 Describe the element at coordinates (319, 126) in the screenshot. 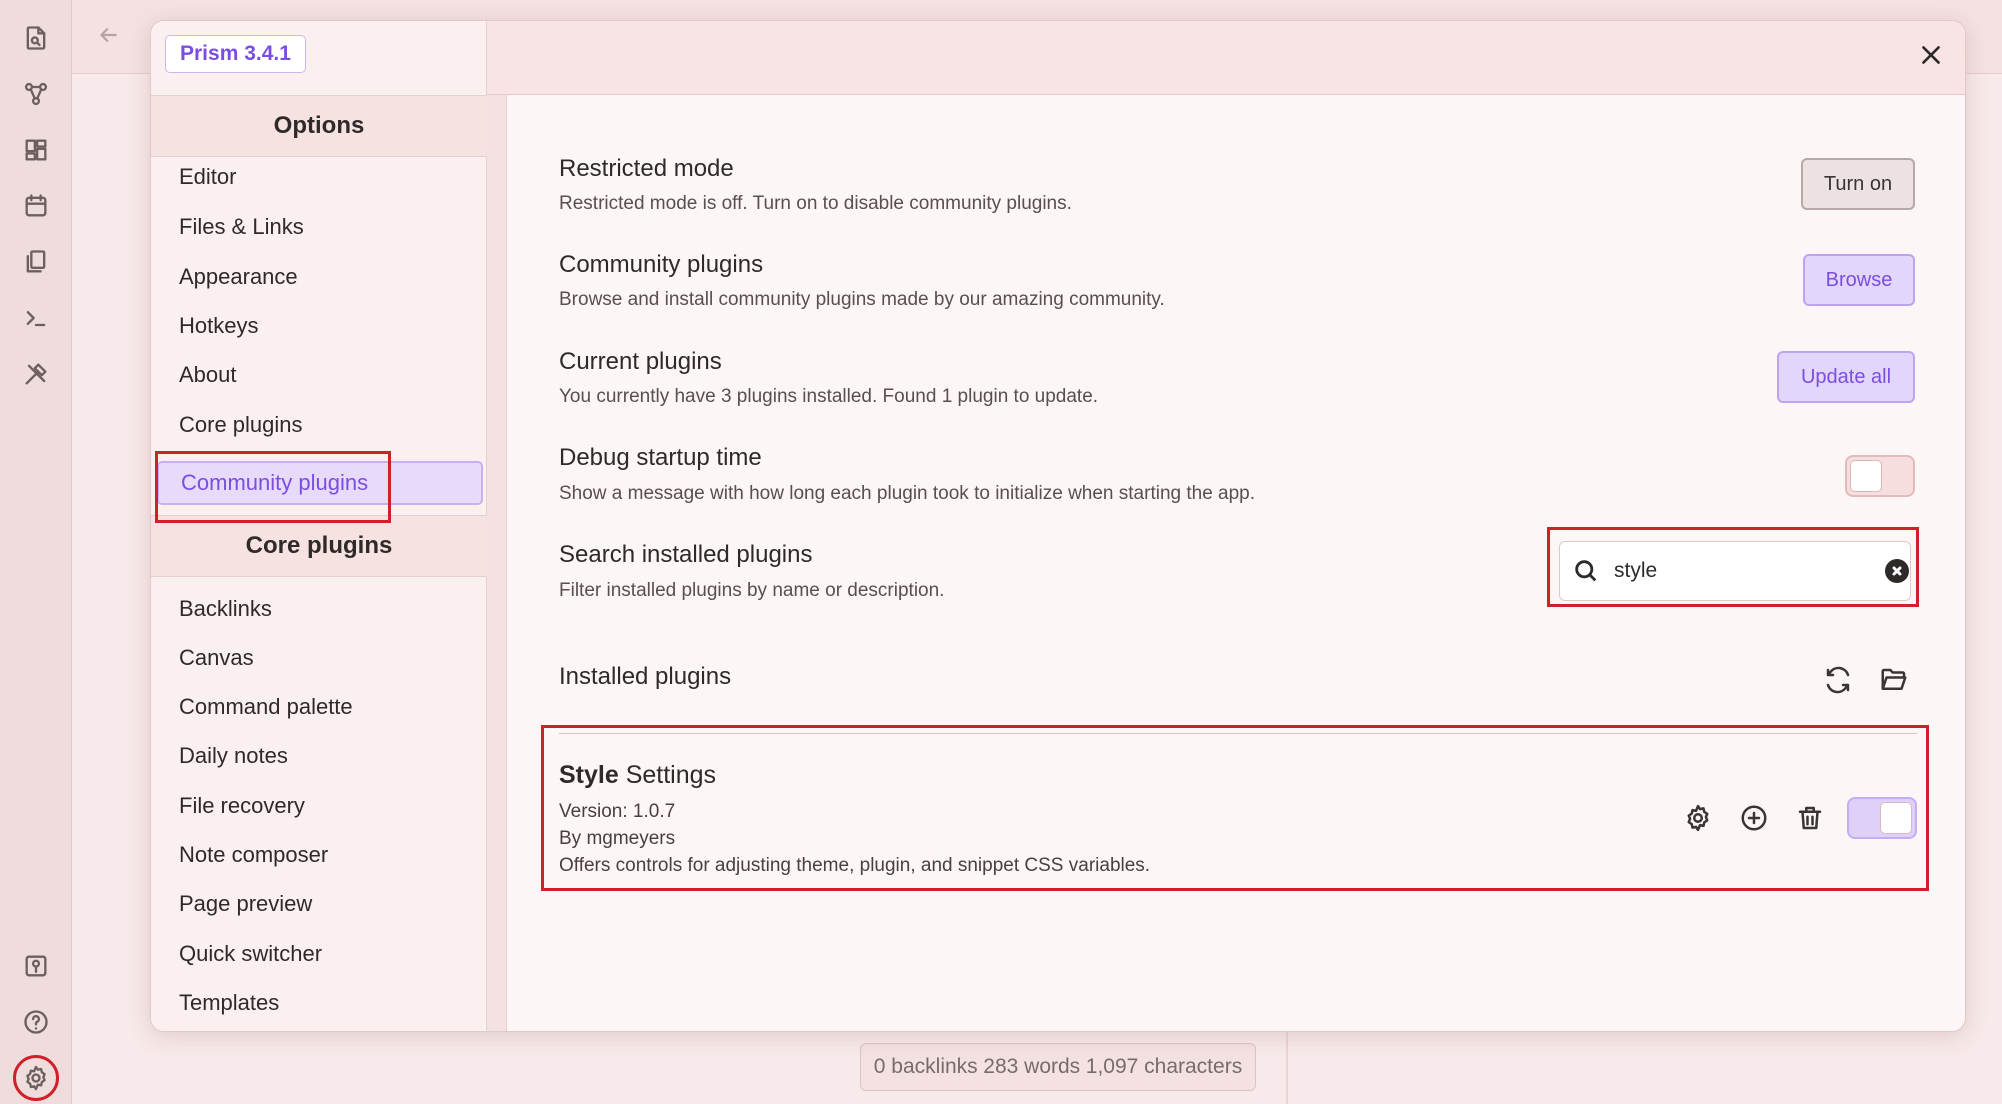

I see `options-header: Options` at that location.